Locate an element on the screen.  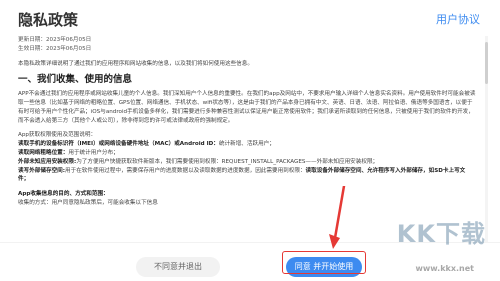
collect-text: 收集的方式：用户同意隐私政策后，可能会收集以下信息 is located at coordinates (88, 202).